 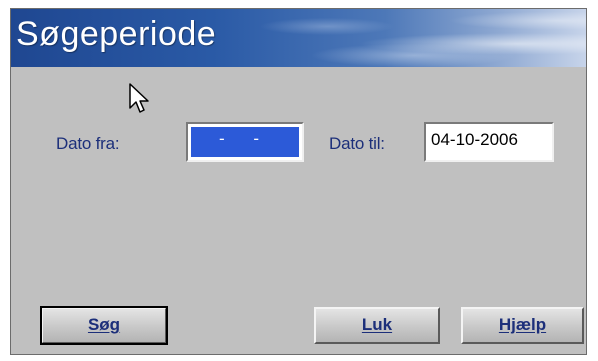 What do you see at coordinates (104, 325) in the screenshot?
I see `search-button: Søg` at bounding box center [104, 325].